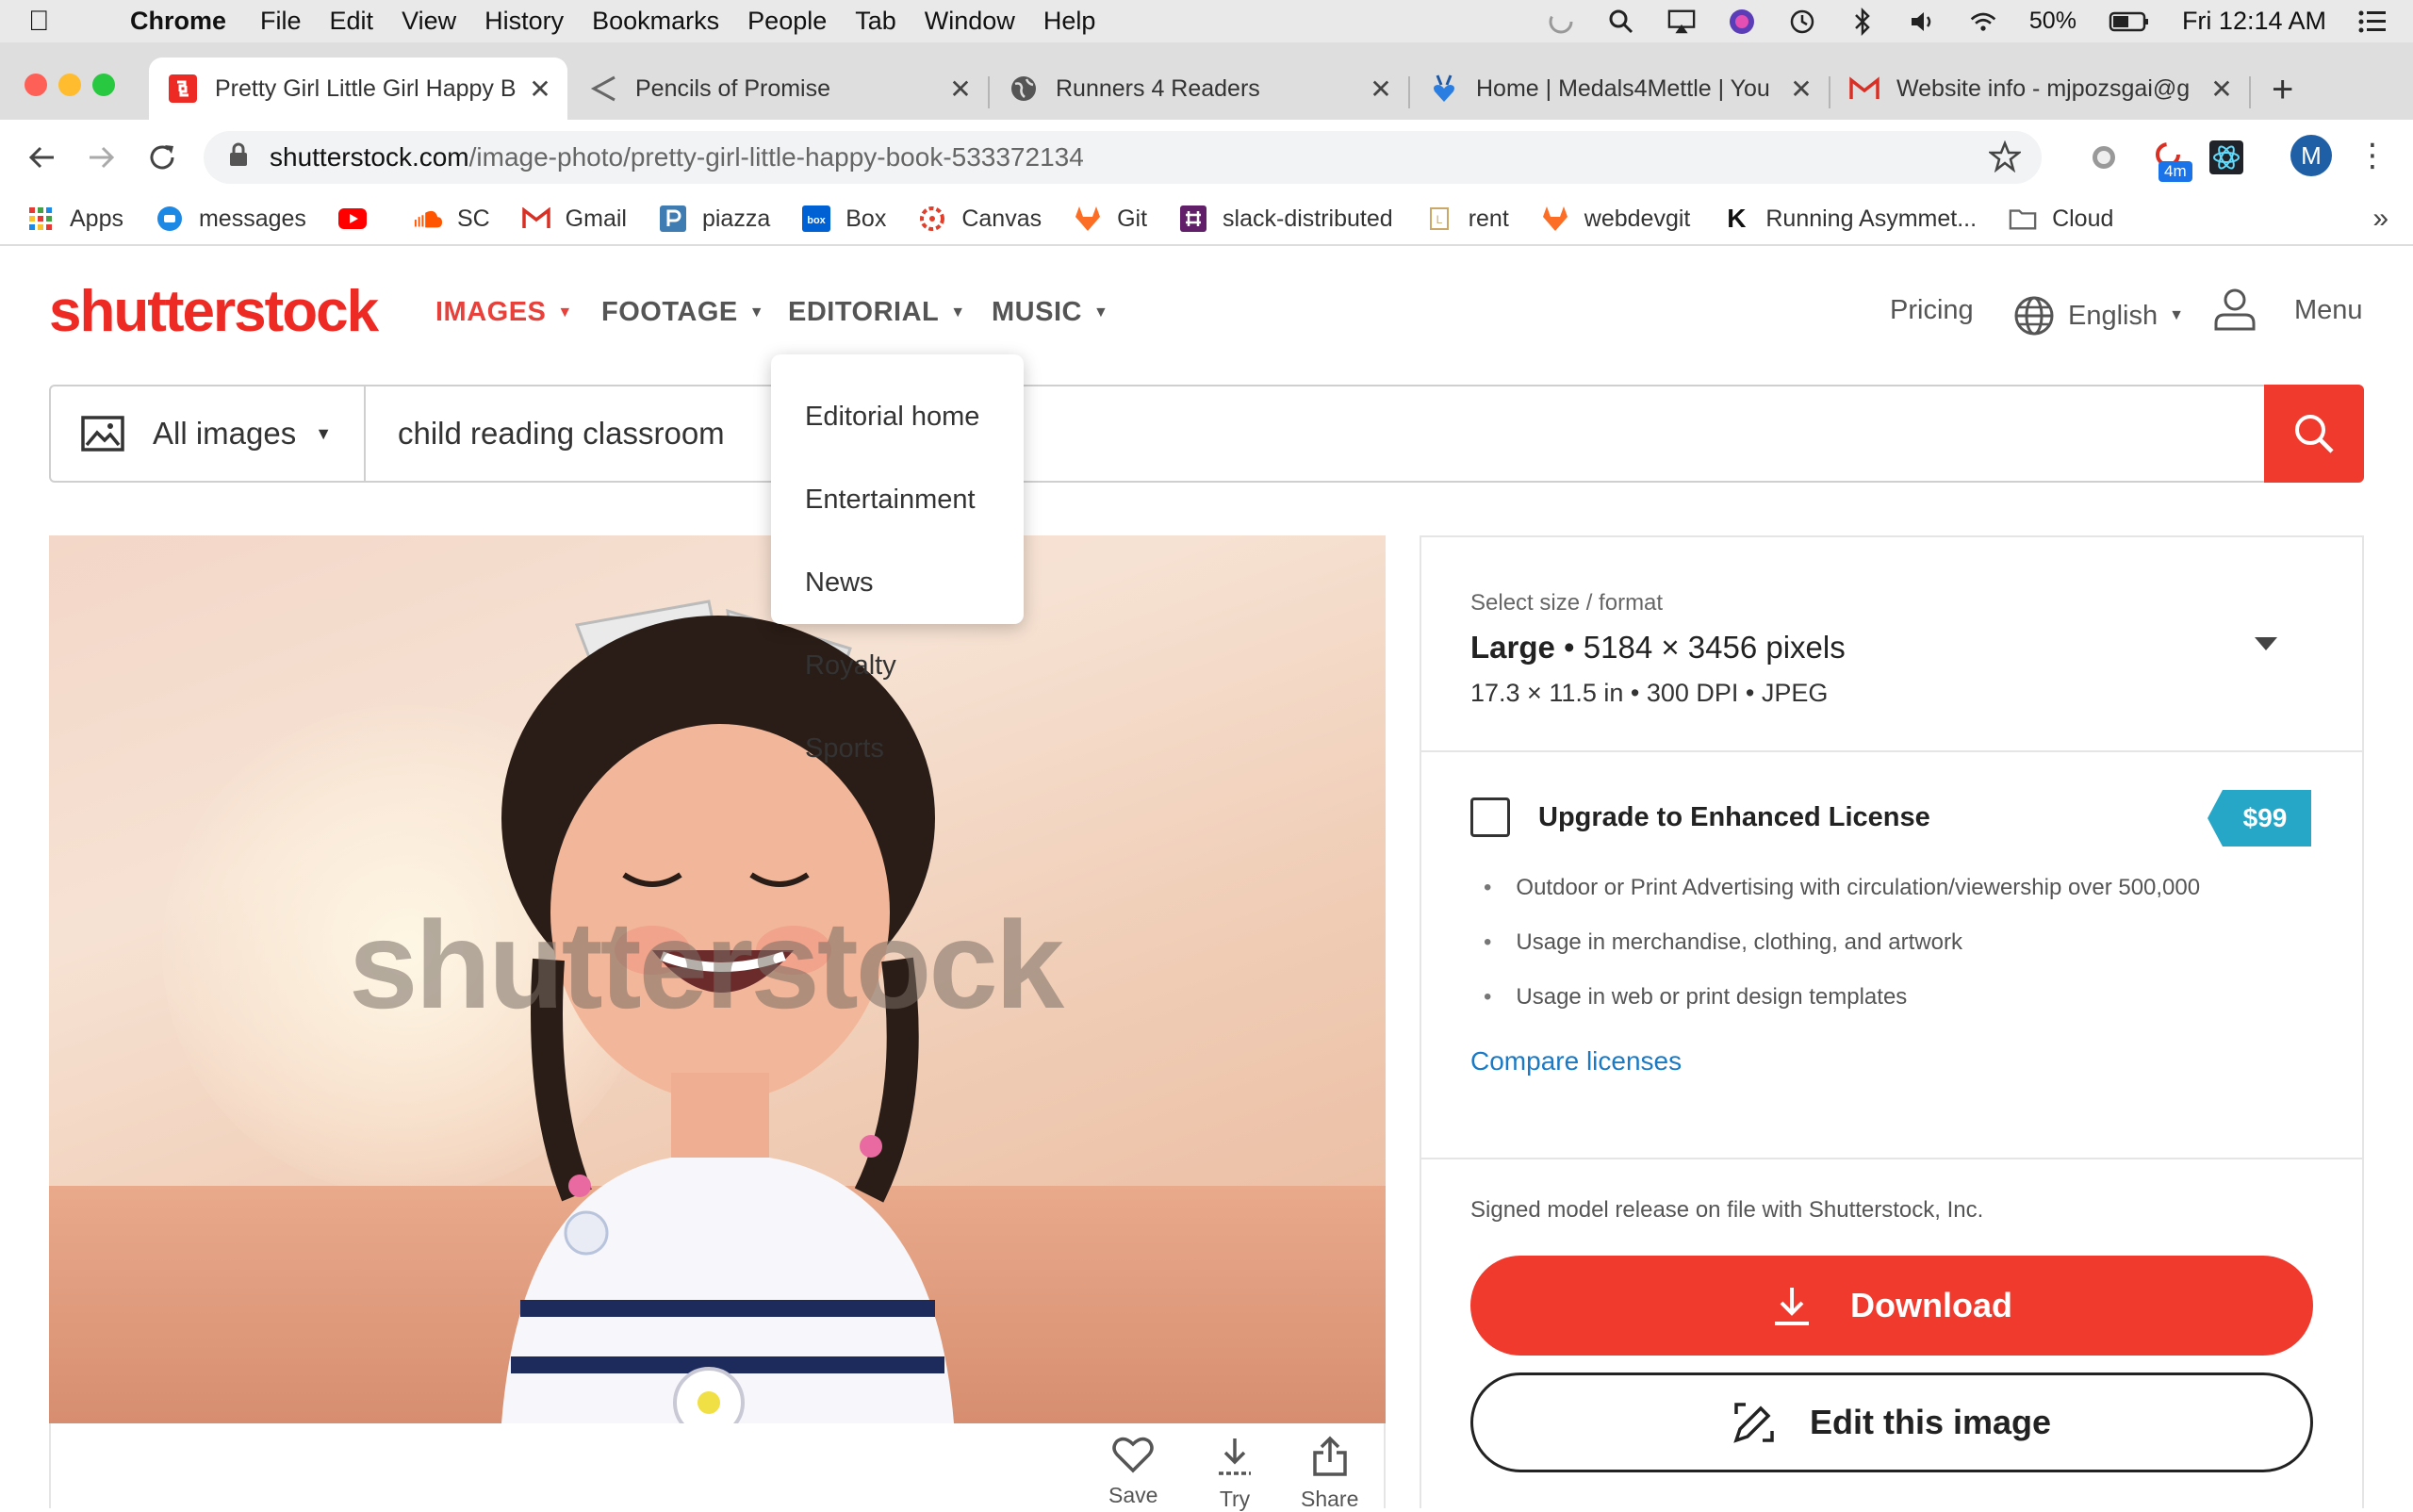 The width and height of the screenshot is (2413, 1512). Describe the element at coordinates (2266, 647) in the screenshot. I see `chevron-down-icon` at that location.